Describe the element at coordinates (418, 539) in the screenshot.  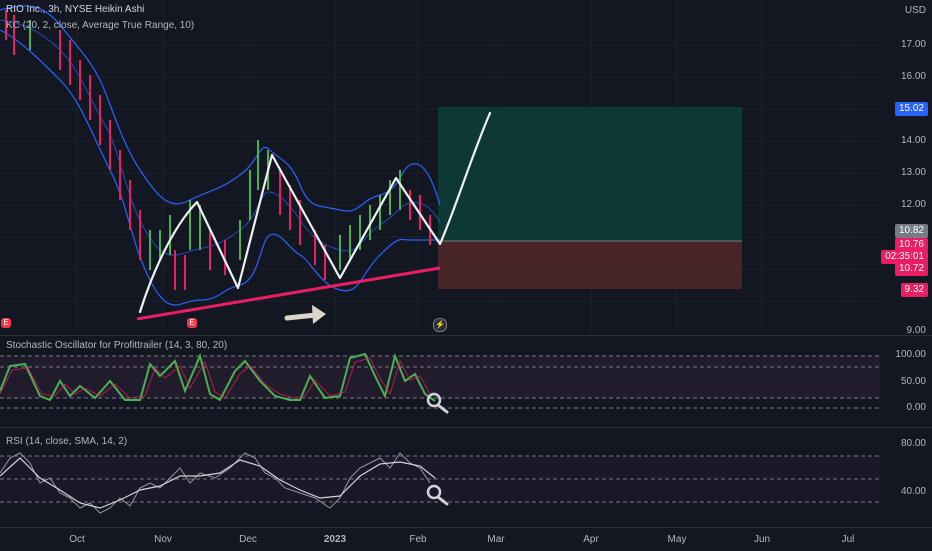
I see `time-label: Feb` at that location.